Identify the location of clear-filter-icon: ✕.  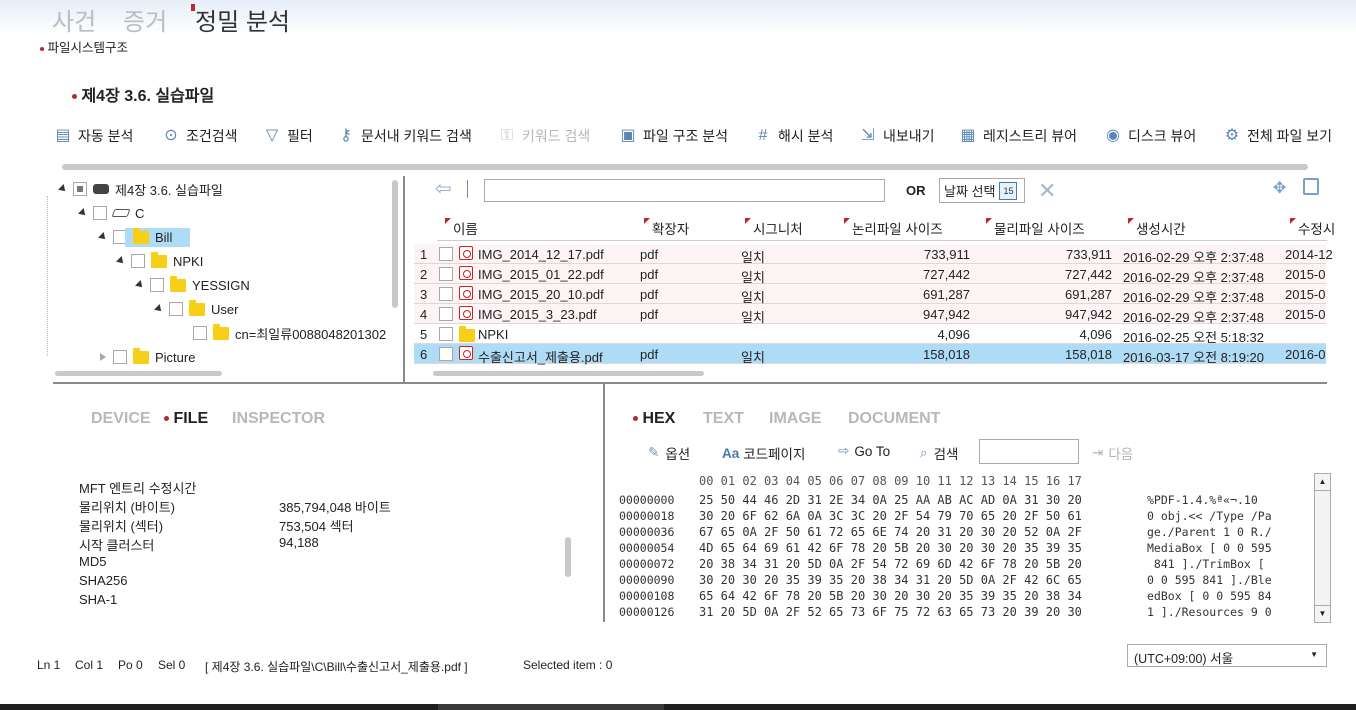
(1047, 191).